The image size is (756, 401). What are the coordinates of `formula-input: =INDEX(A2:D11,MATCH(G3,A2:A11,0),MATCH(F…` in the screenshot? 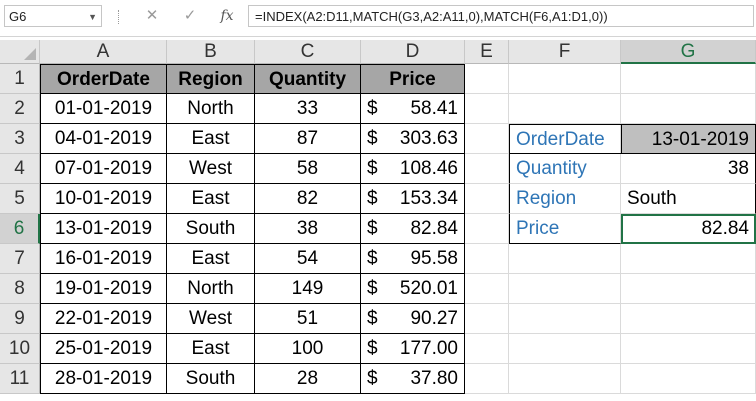 It's located at (501, 16).